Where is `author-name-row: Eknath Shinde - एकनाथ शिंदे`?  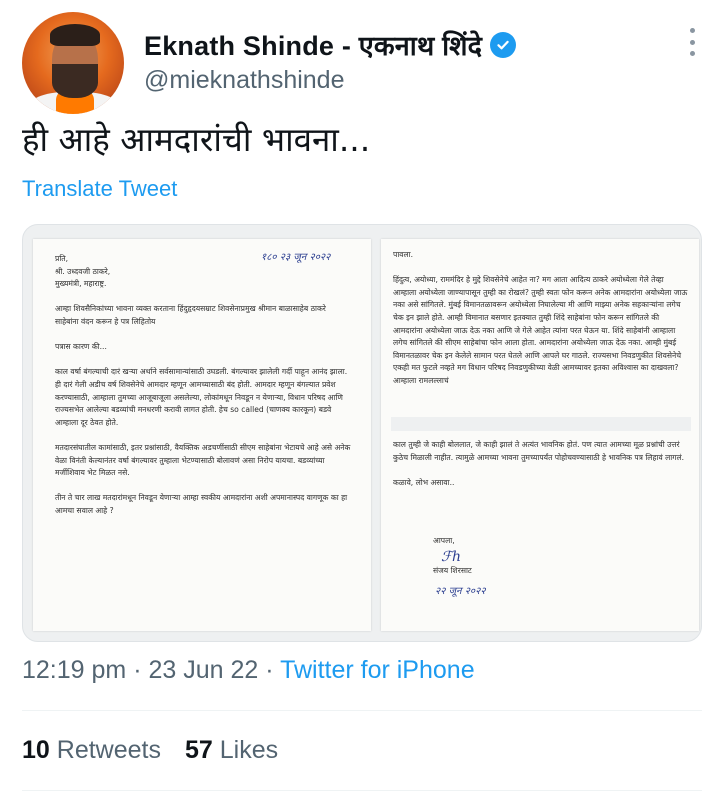 author-name-row: Eknath Shinde - एकनाथ शिंदे is located at coordinates (330, 44).